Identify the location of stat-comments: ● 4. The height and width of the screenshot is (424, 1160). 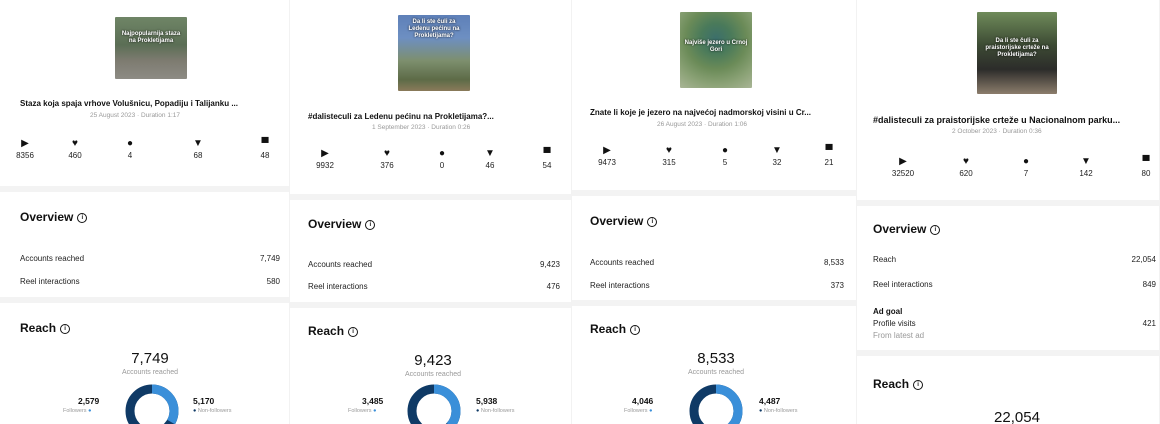
(130, 149).